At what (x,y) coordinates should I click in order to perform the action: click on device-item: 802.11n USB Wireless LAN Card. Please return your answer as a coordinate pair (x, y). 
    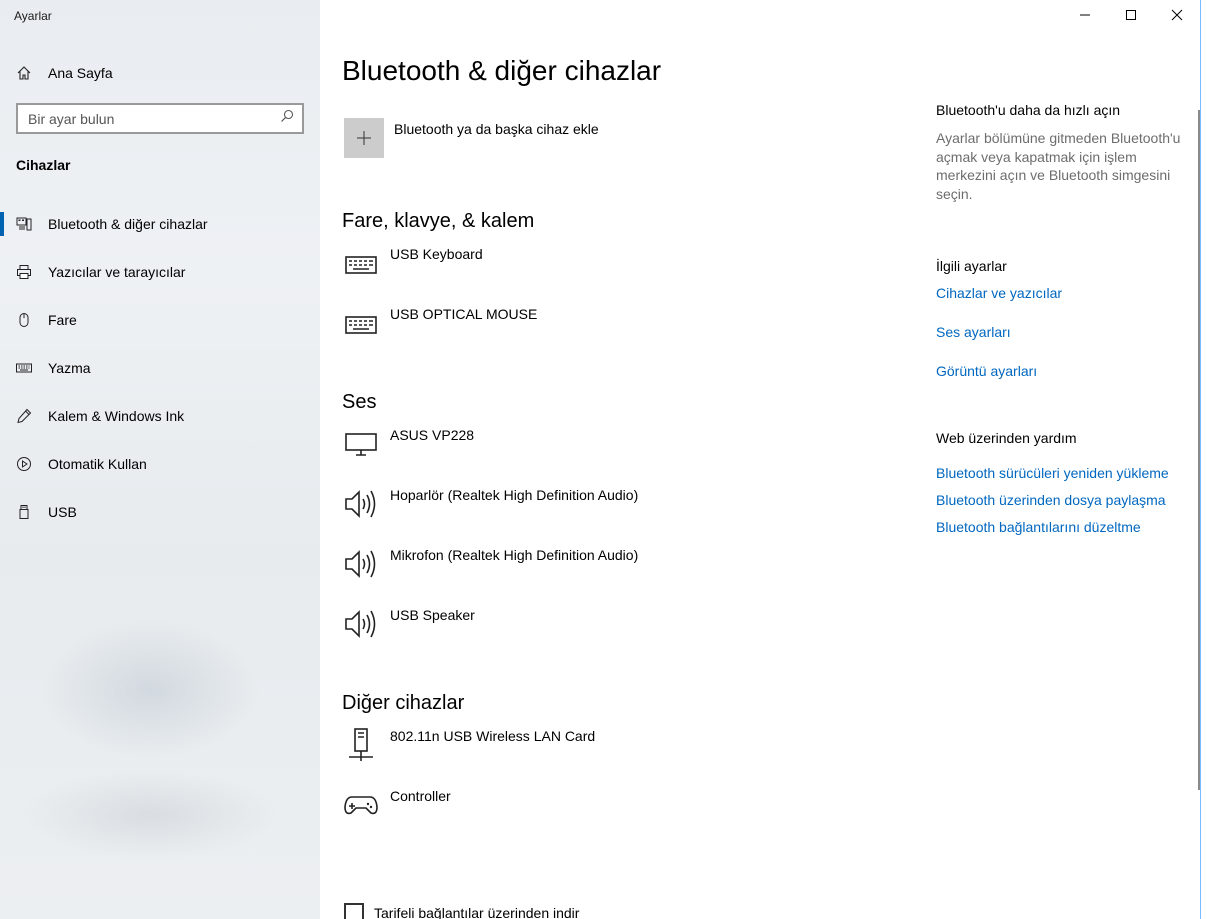
    Looking at the image, I should click on (469, 745).